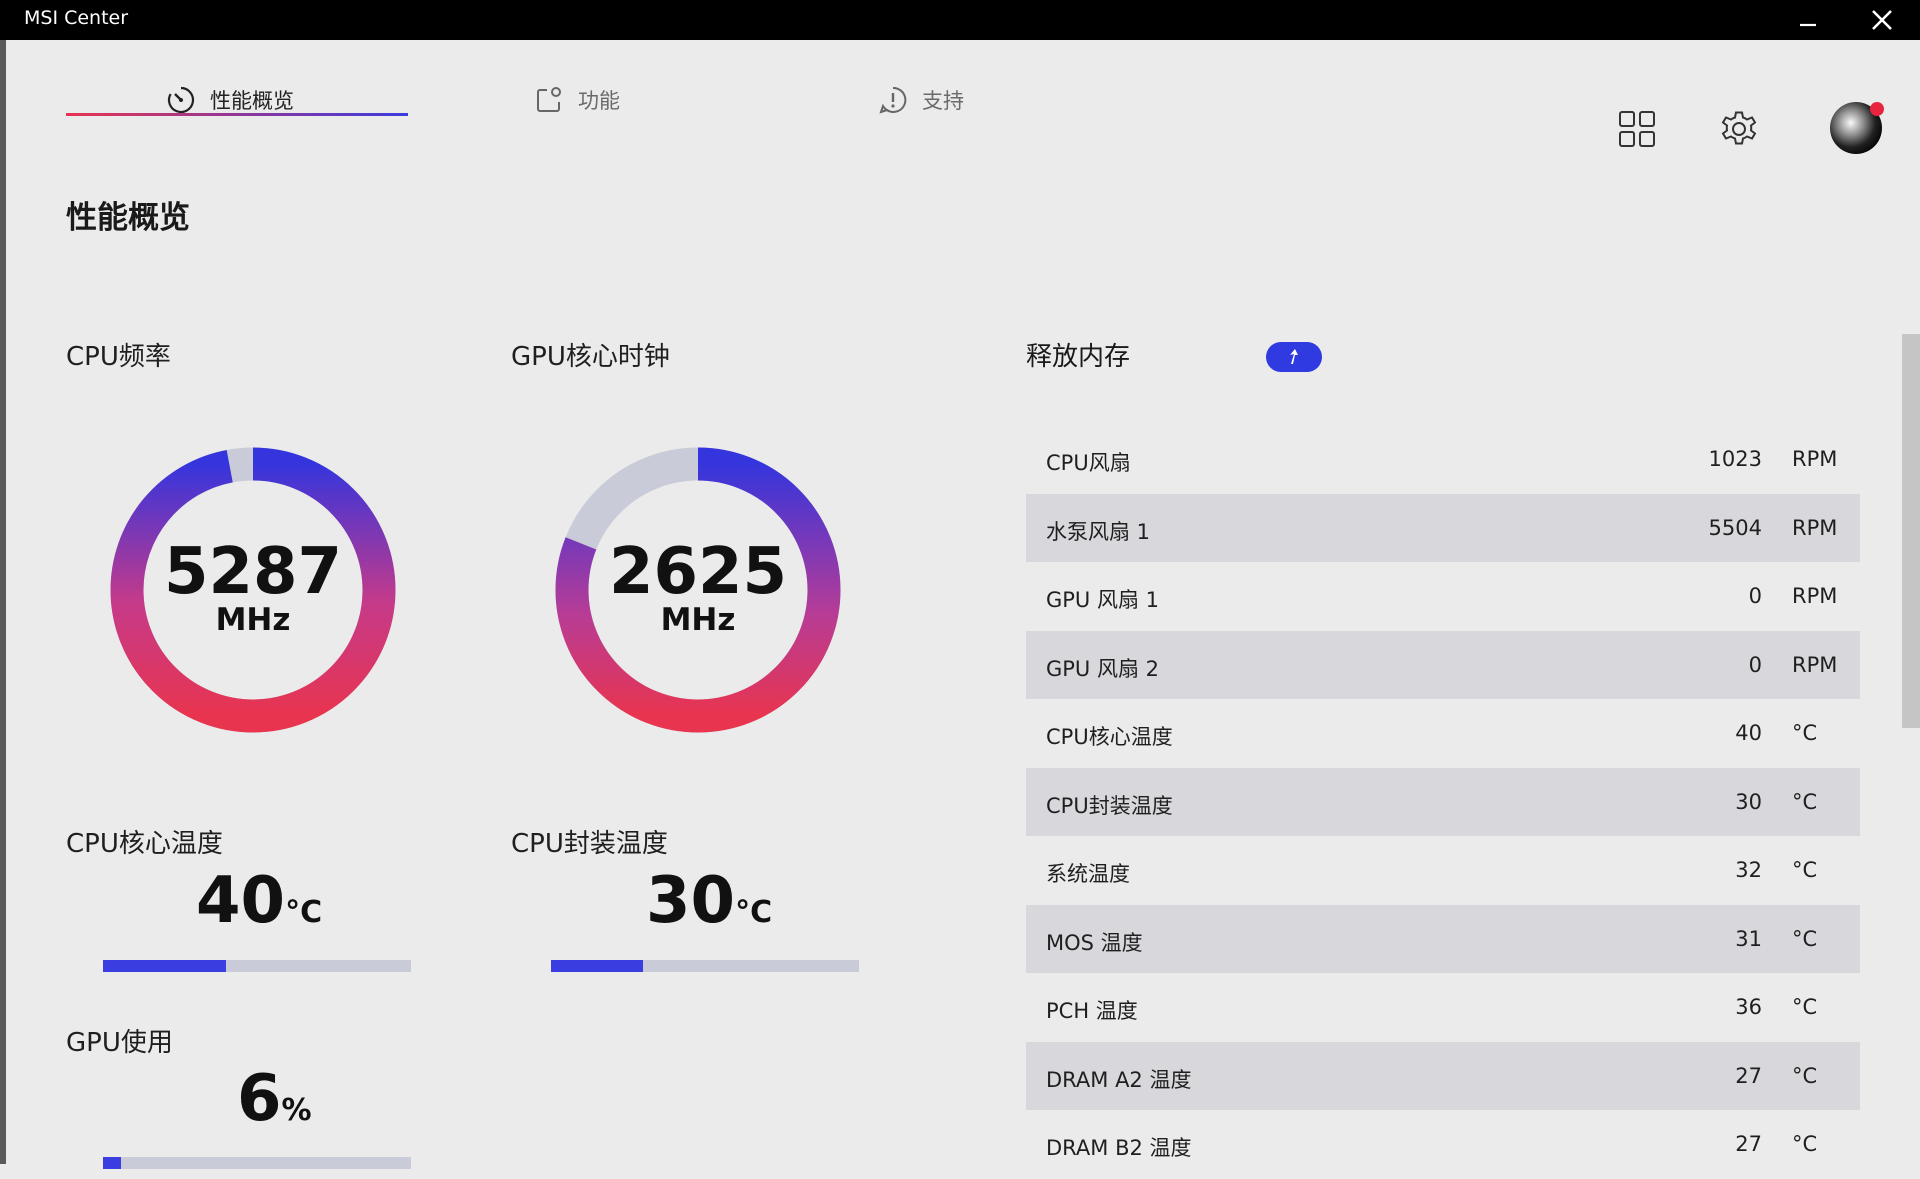 Image resolution: width=1920 pixels, height=1179 pixels. I want to click on tab-label: 功能, so click(599, 101).